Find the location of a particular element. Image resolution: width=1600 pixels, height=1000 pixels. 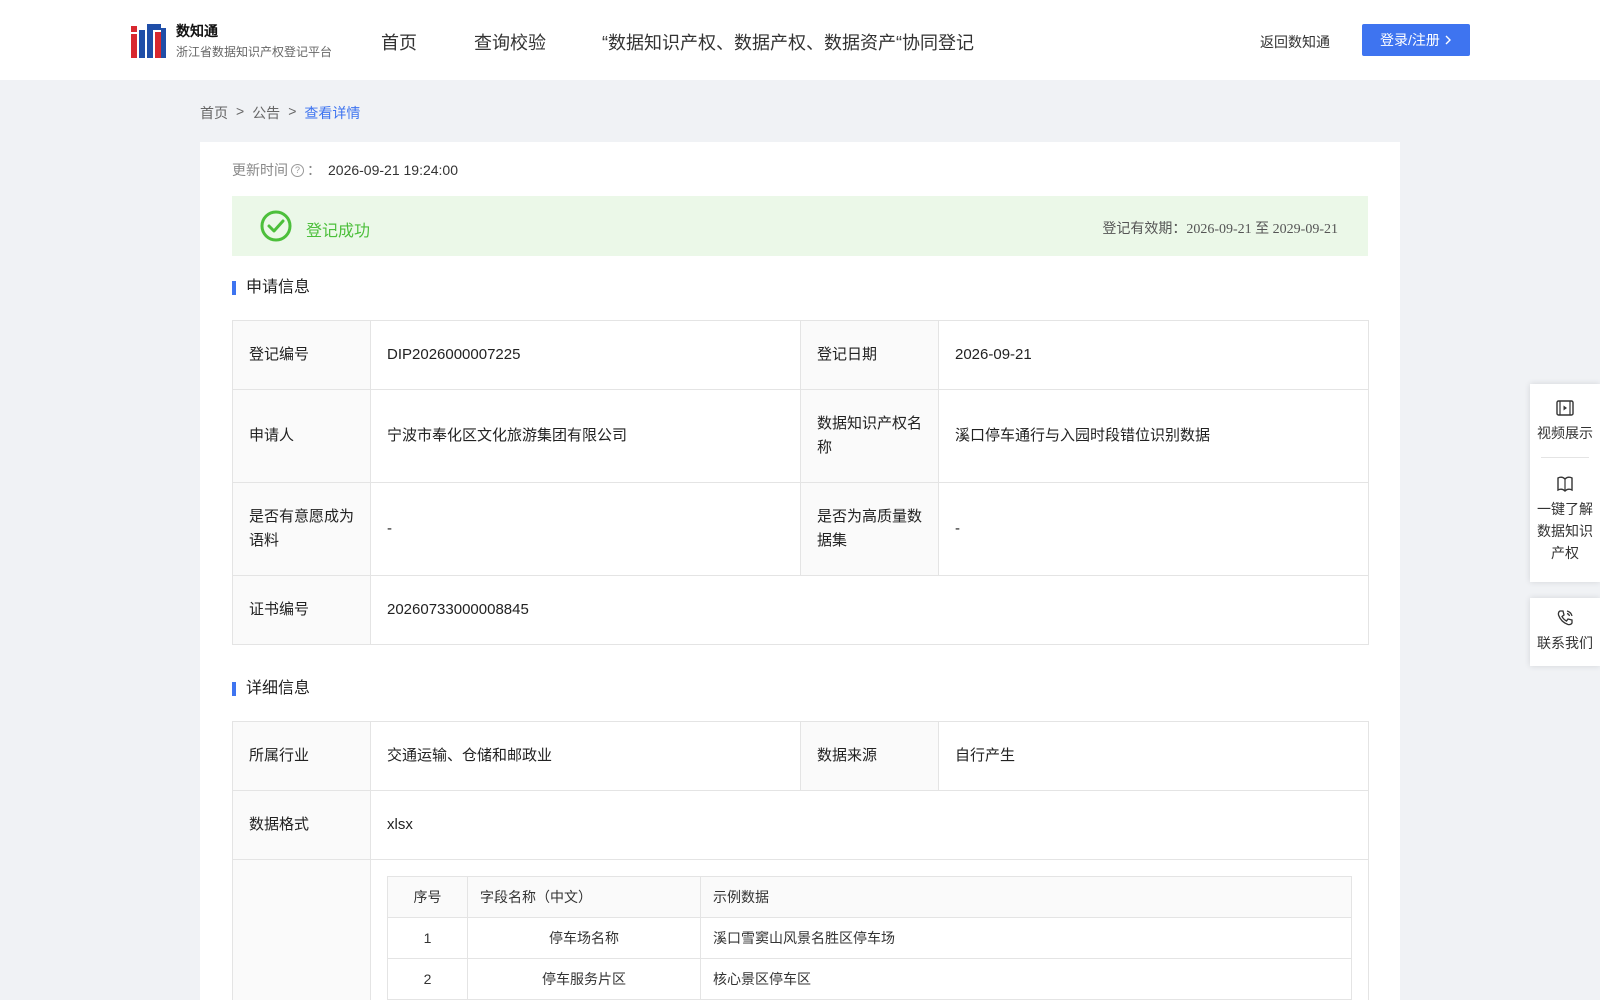

side-panel-top: 视频展示 一键了解数据知识产权 is located at coordinates (1565, 483).